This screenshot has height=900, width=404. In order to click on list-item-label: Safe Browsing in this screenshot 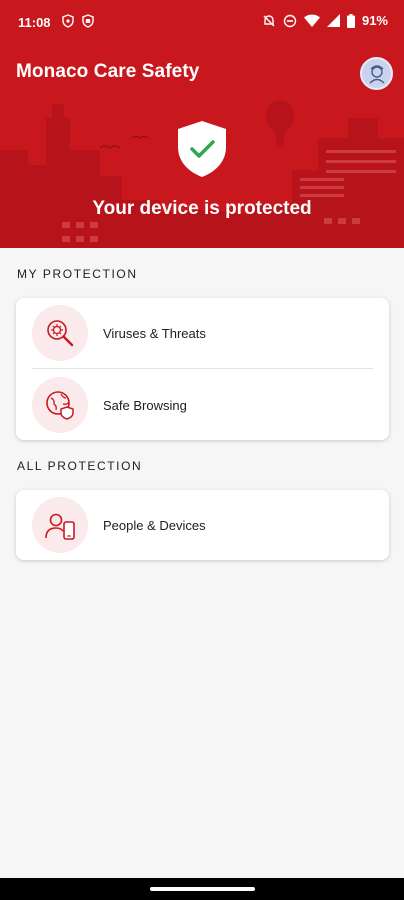, I will do `click(145, 405)`.